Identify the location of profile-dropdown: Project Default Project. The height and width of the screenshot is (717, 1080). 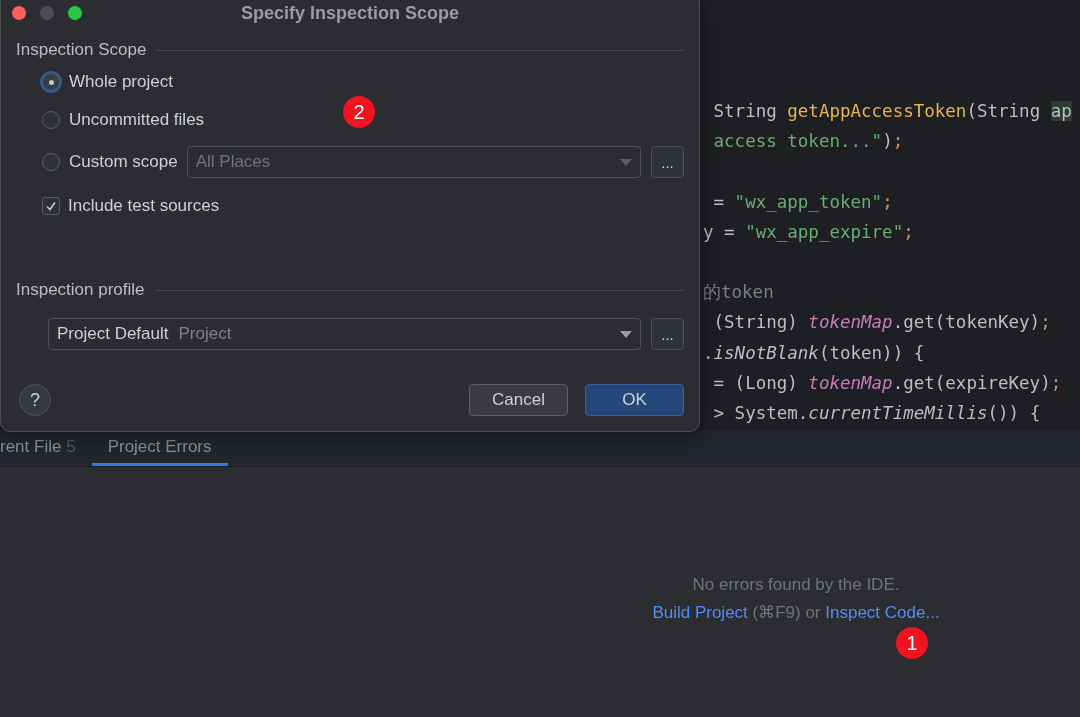
(344, 334).